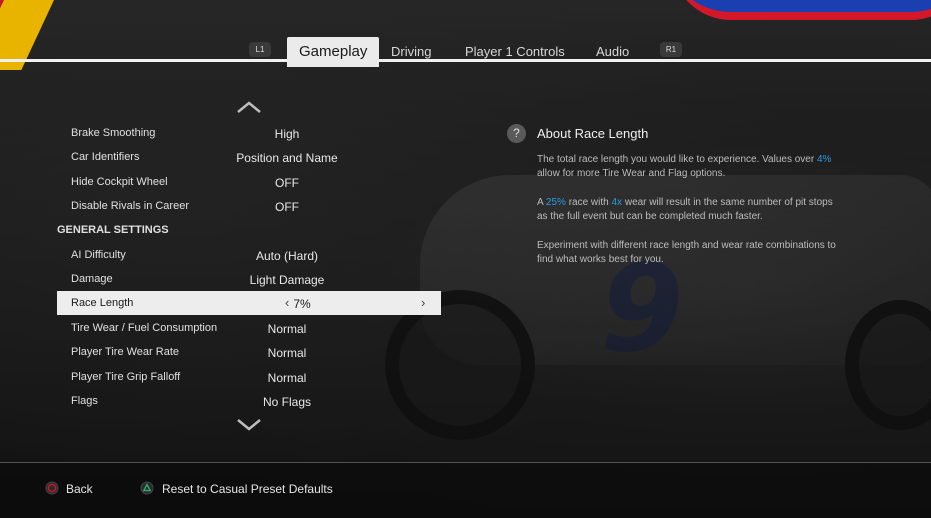 This screenshot has height=518, width=931. I want to click on setting-label: Flags, so click(84, 401).